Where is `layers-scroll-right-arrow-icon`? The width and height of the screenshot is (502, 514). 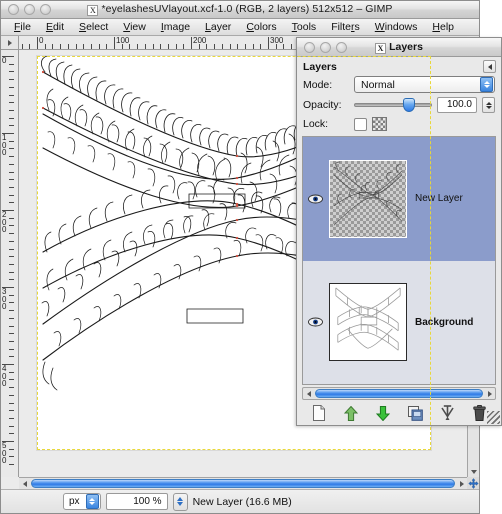 layers-scroll-right-arrow-icon is located at coordinates (489, 393).